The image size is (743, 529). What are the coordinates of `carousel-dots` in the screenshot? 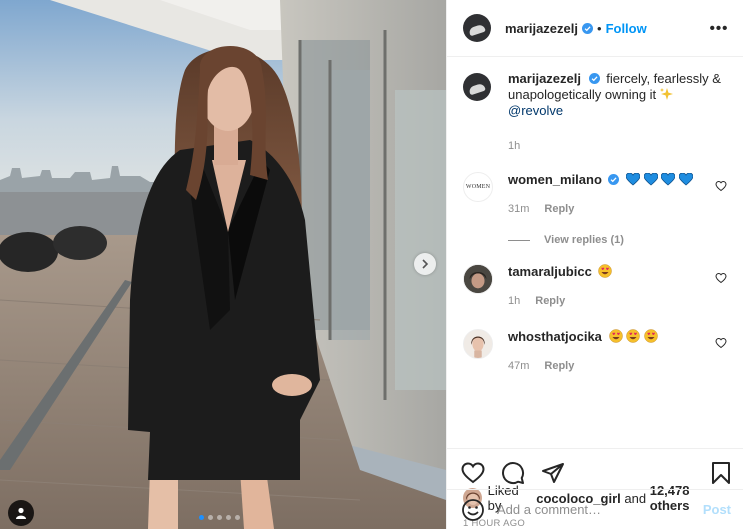 It's located at (219, 517).